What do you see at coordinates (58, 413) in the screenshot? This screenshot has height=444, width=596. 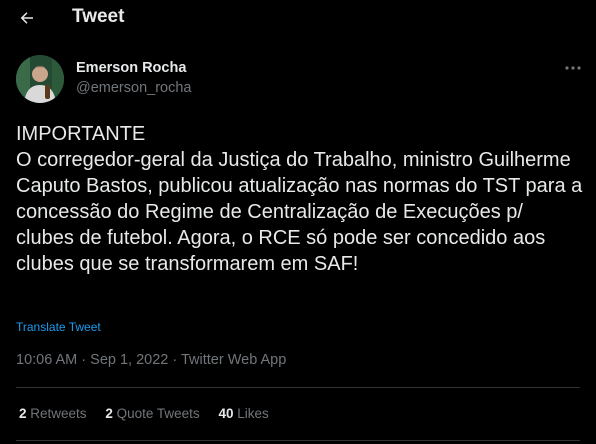 I see `retweets-label: Retweets` at bounding box center [58, 413].